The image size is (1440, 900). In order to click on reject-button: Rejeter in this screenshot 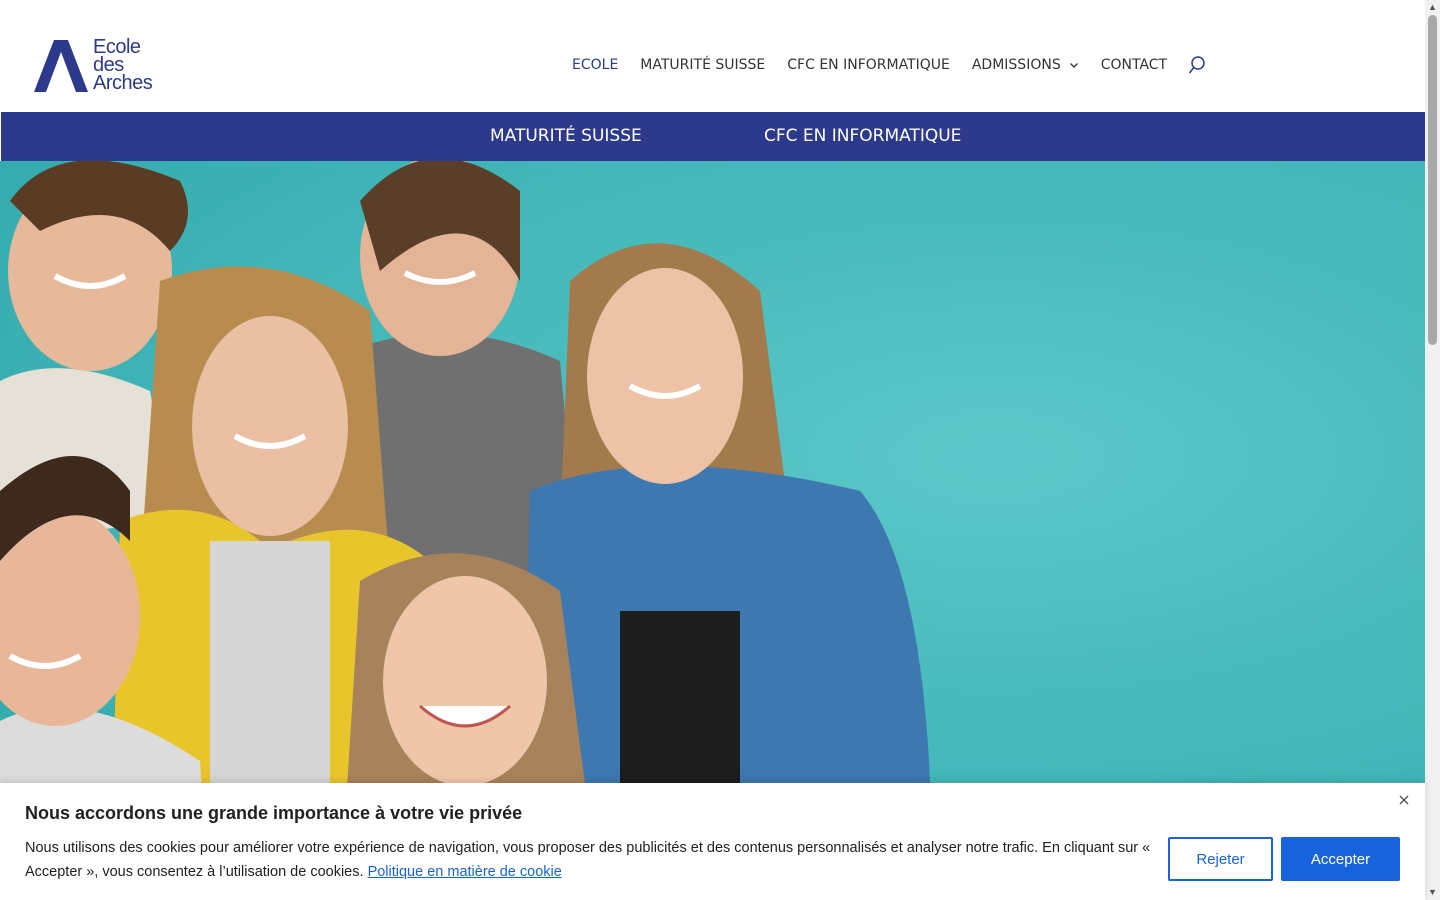, I will do `click(1220, 859)`.